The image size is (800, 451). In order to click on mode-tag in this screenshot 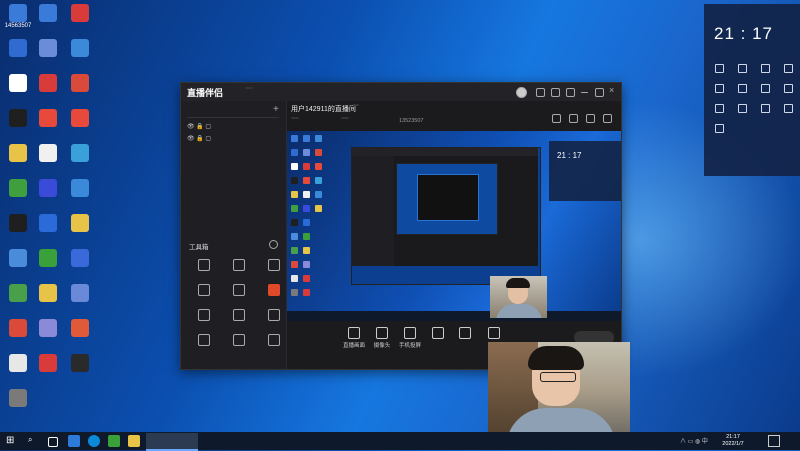, I will do `click(345, 118)`.